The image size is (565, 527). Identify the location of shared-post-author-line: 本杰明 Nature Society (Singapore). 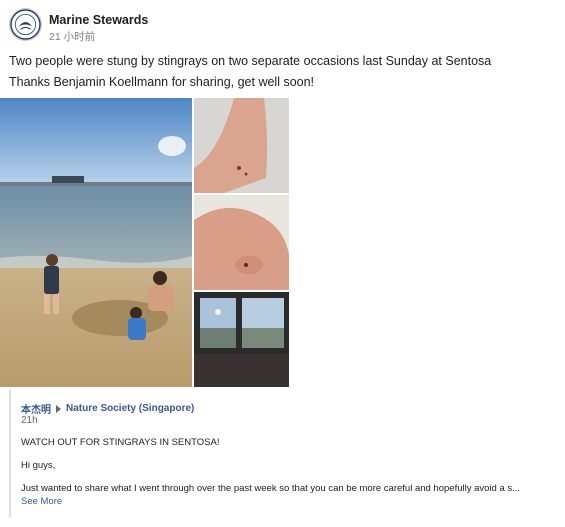
(107, 408).